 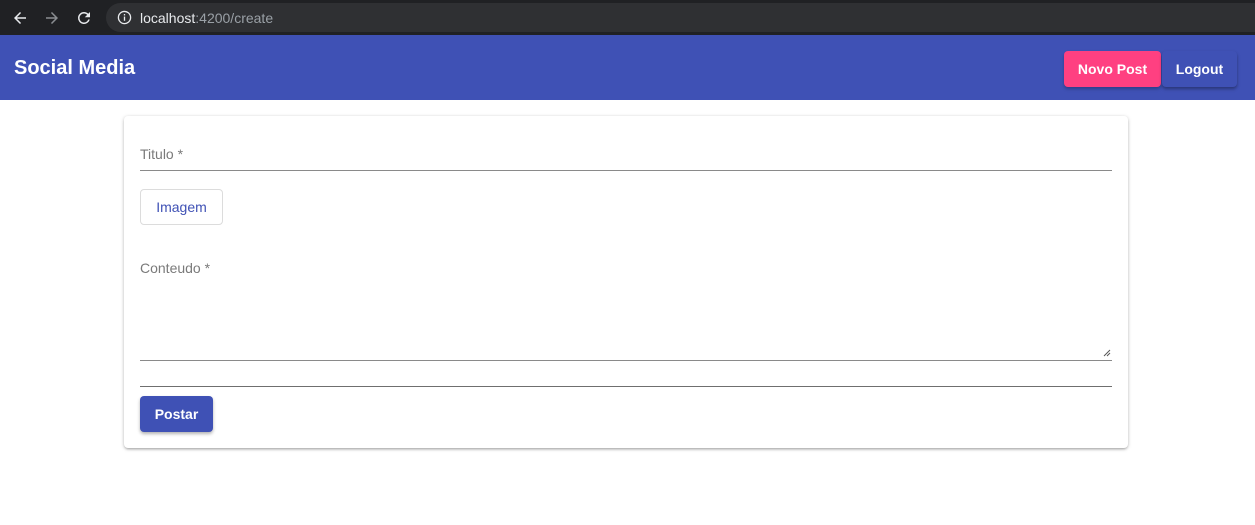 What do you see at coordinates (1107, 353) in the screenshot?
I see `resize-handle-icon` at bounding box center [1107, 353].